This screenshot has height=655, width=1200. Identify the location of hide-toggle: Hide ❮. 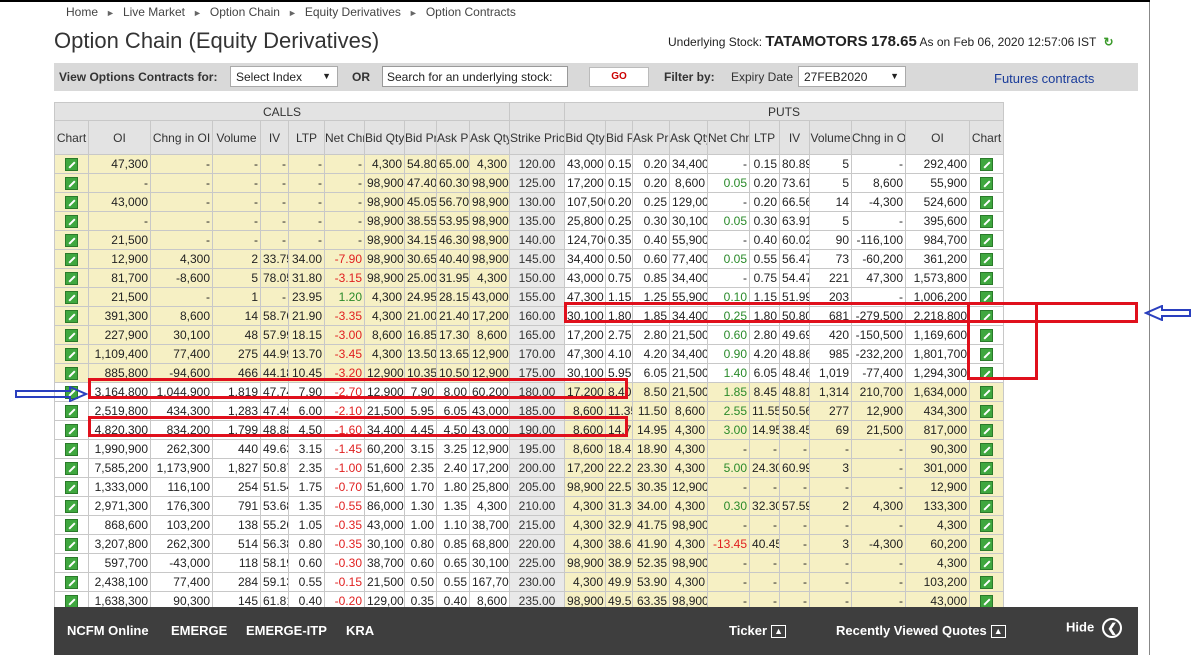
(1094, 628).